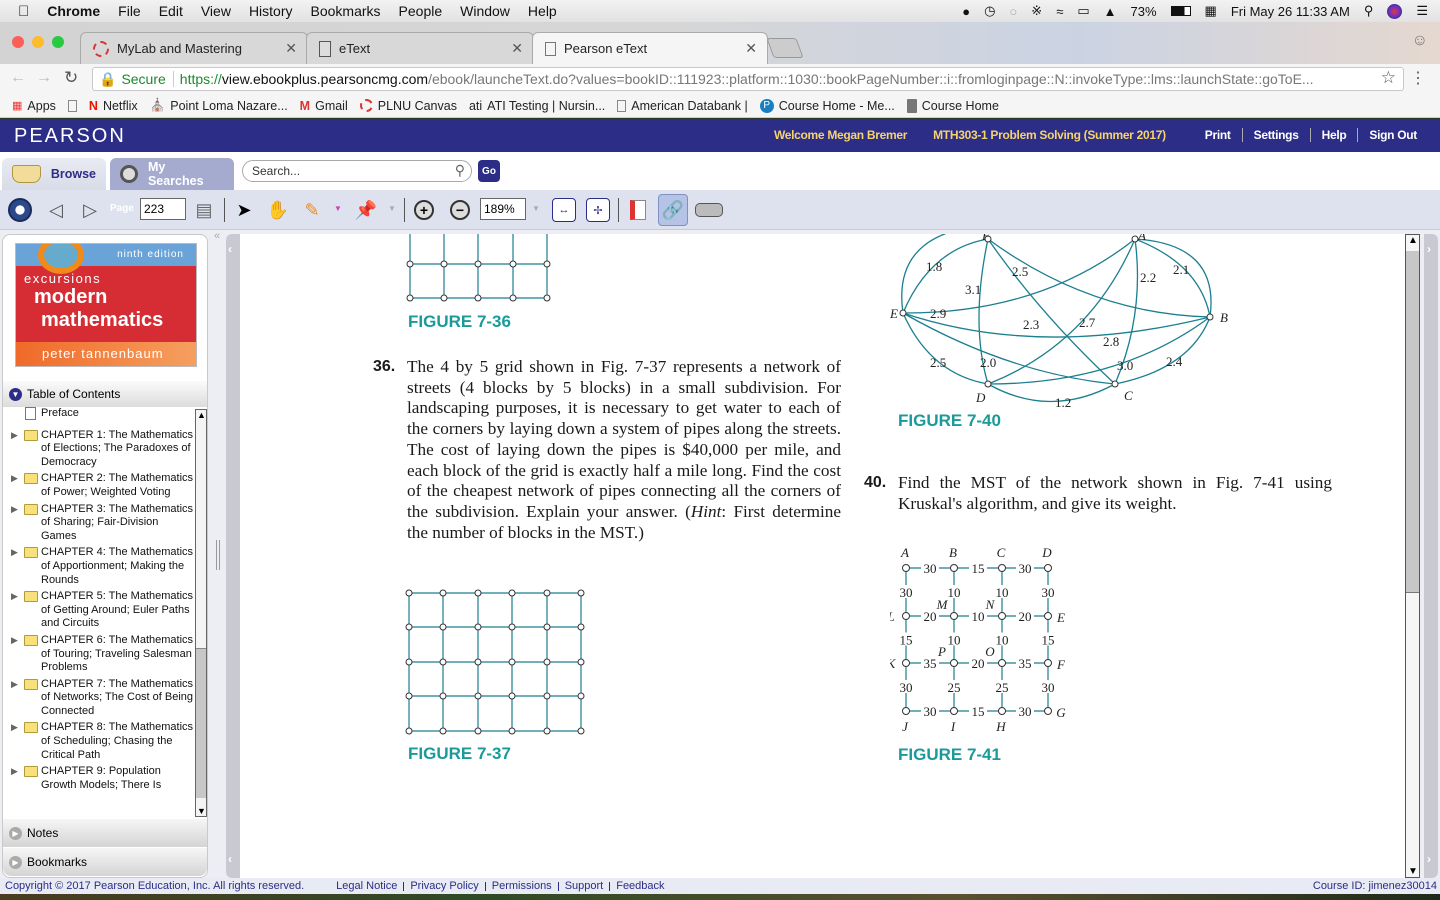 The image size is (1440, 900). Describe the element at coordinates (598, 210) in the screenshot. I see `fit-page-icon: ✢` at that location.